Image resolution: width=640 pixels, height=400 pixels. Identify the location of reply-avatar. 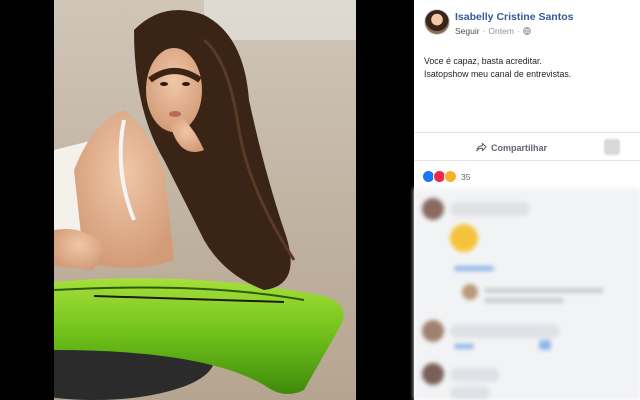
(470, 292).